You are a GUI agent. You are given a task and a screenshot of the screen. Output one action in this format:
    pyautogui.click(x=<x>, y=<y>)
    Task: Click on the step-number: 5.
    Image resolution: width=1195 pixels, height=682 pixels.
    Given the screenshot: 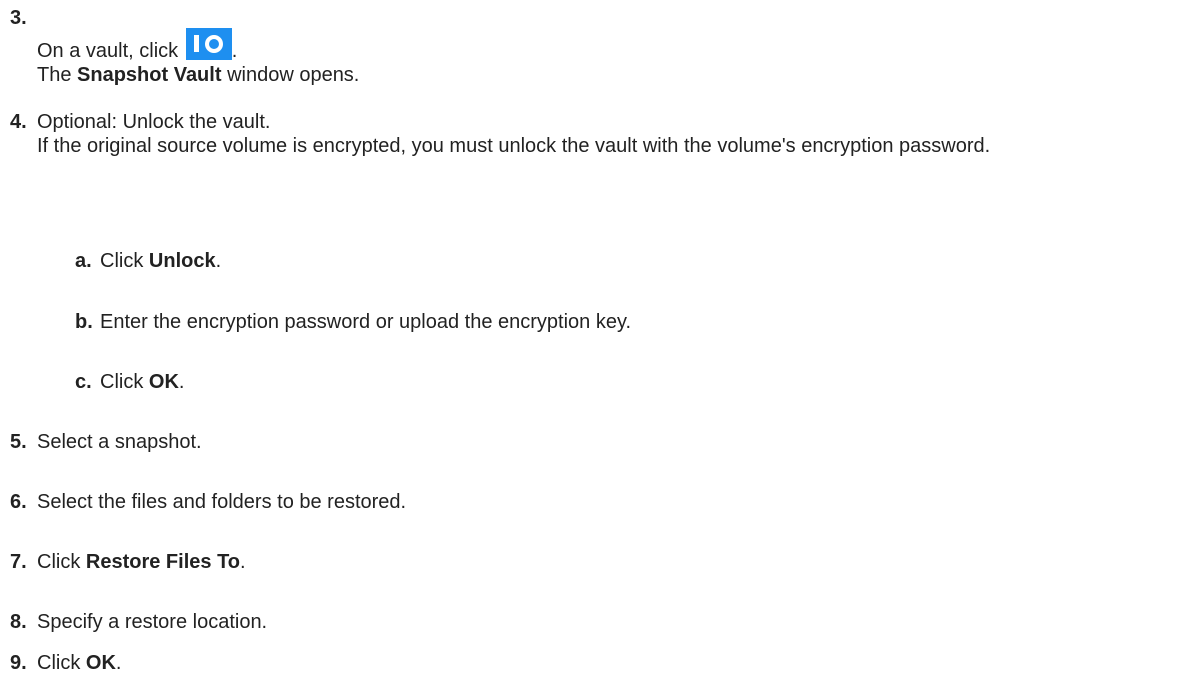 What is the action you would take?
    pyautogui.click(x=18, y=442)
    